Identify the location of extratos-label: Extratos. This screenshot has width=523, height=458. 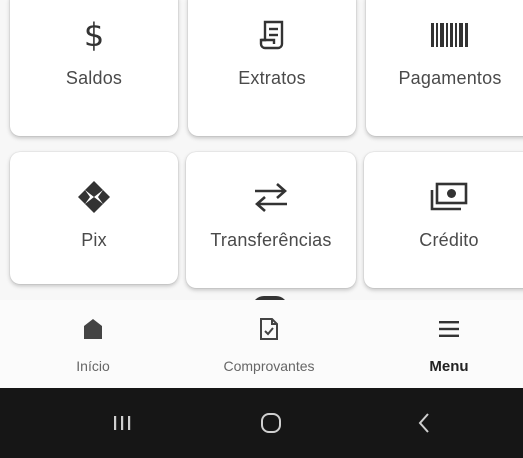
(272, 78).